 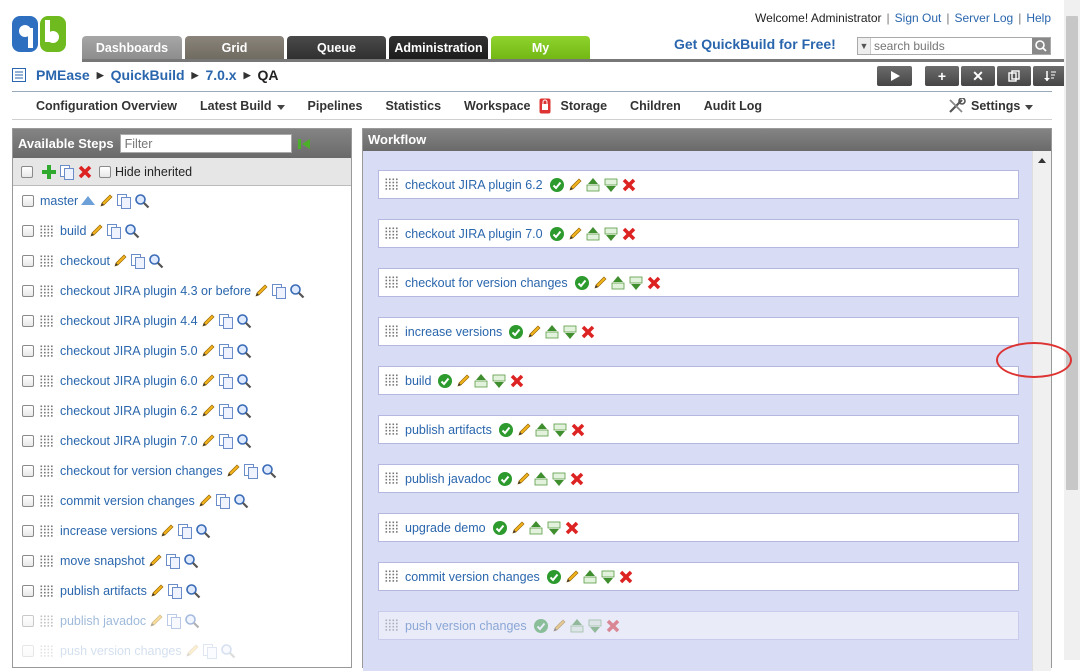 I want to click on available-step-row: move snapshot, so click(x=182, y=561).